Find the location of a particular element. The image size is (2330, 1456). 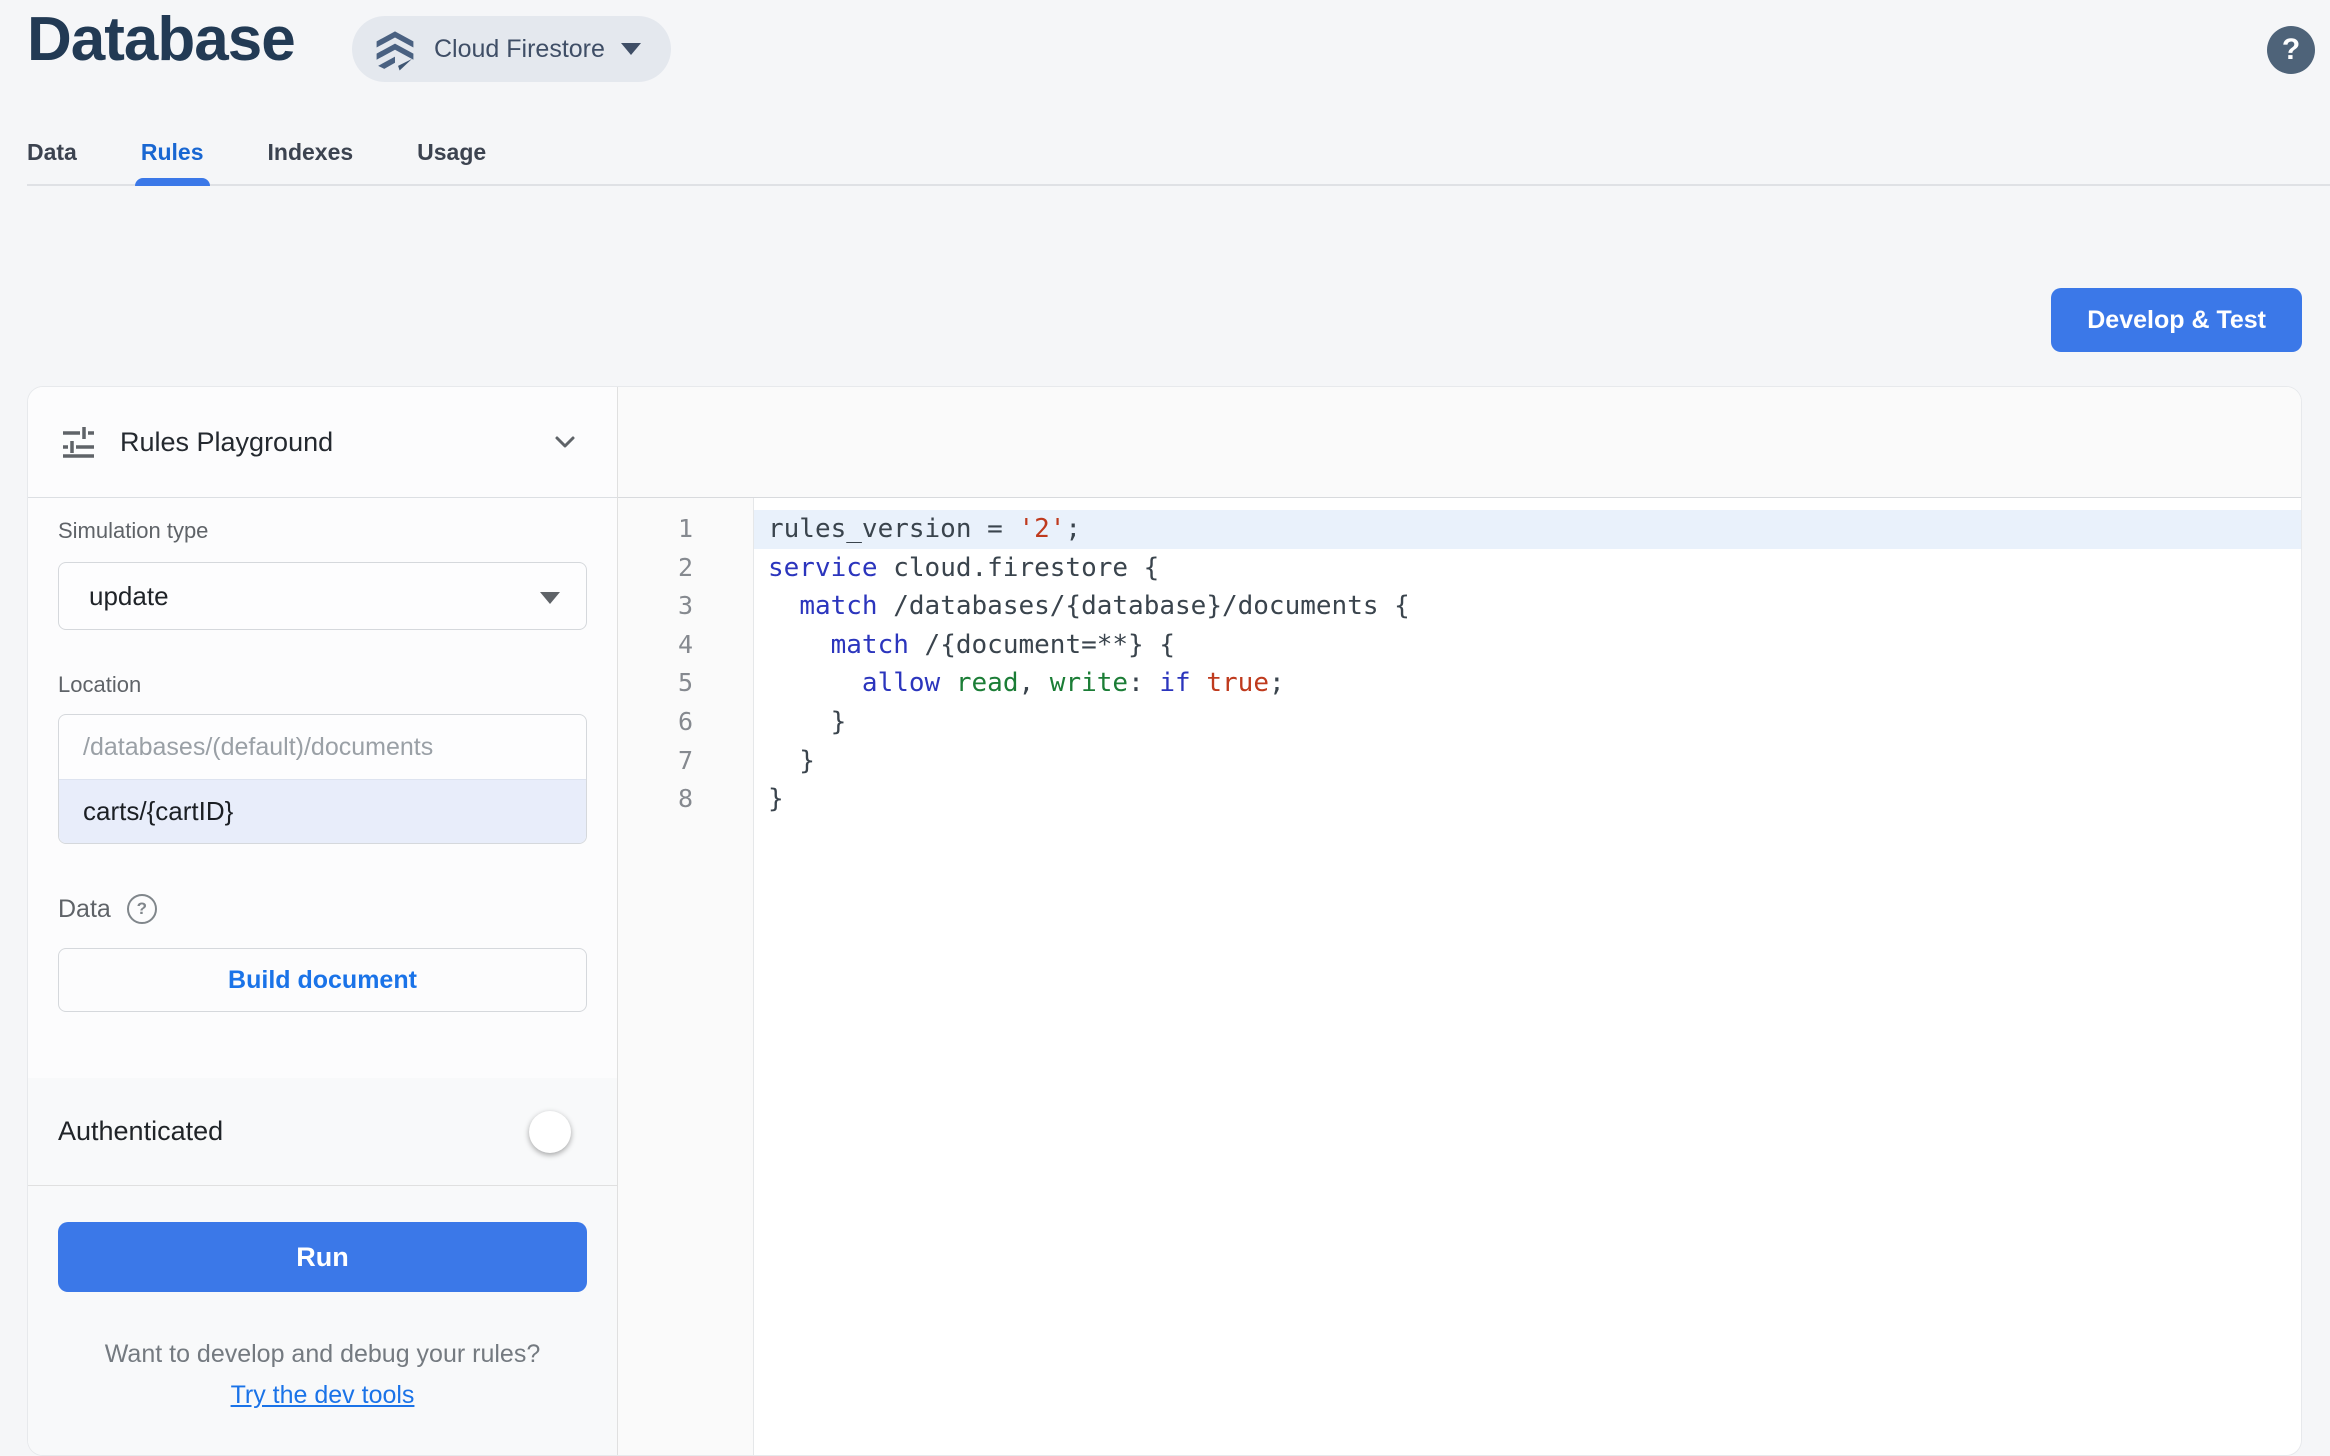

rules-playground-header: Rules Playground is located at coordinates (322, 442).